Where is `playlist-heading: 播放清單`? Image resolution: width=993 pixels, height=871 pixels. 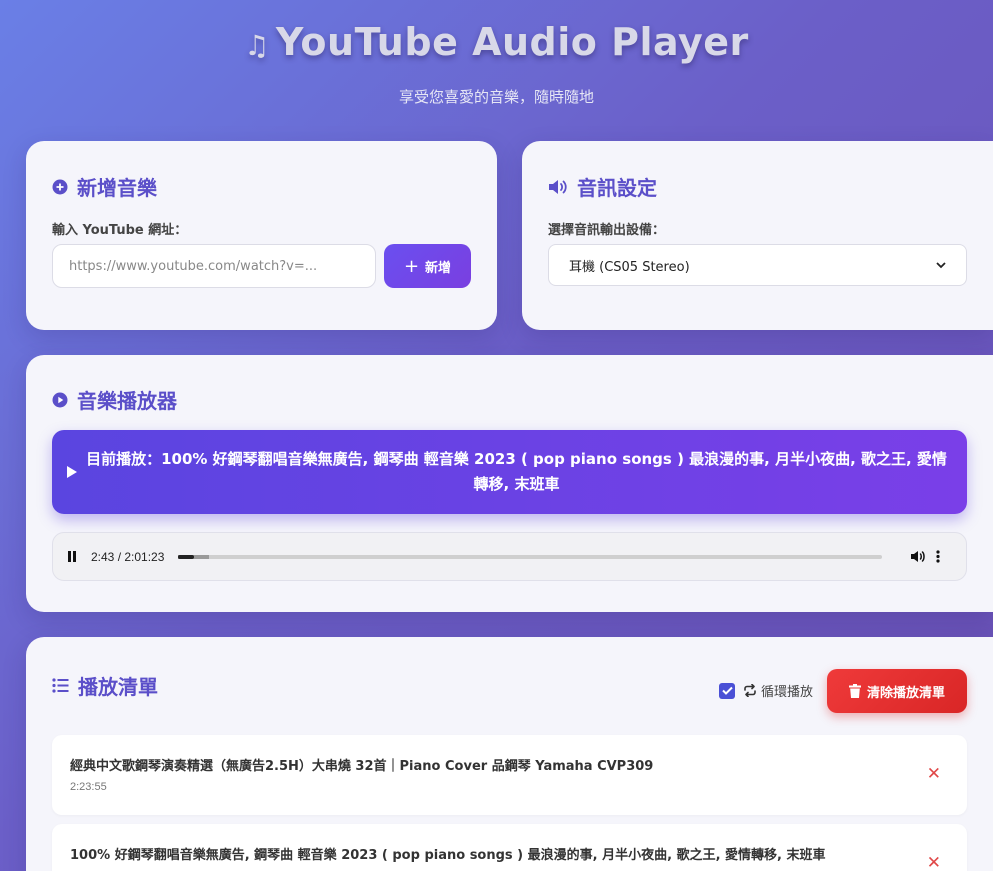 playlist-heading: 播放清單 is located at coordinates (105, 685).